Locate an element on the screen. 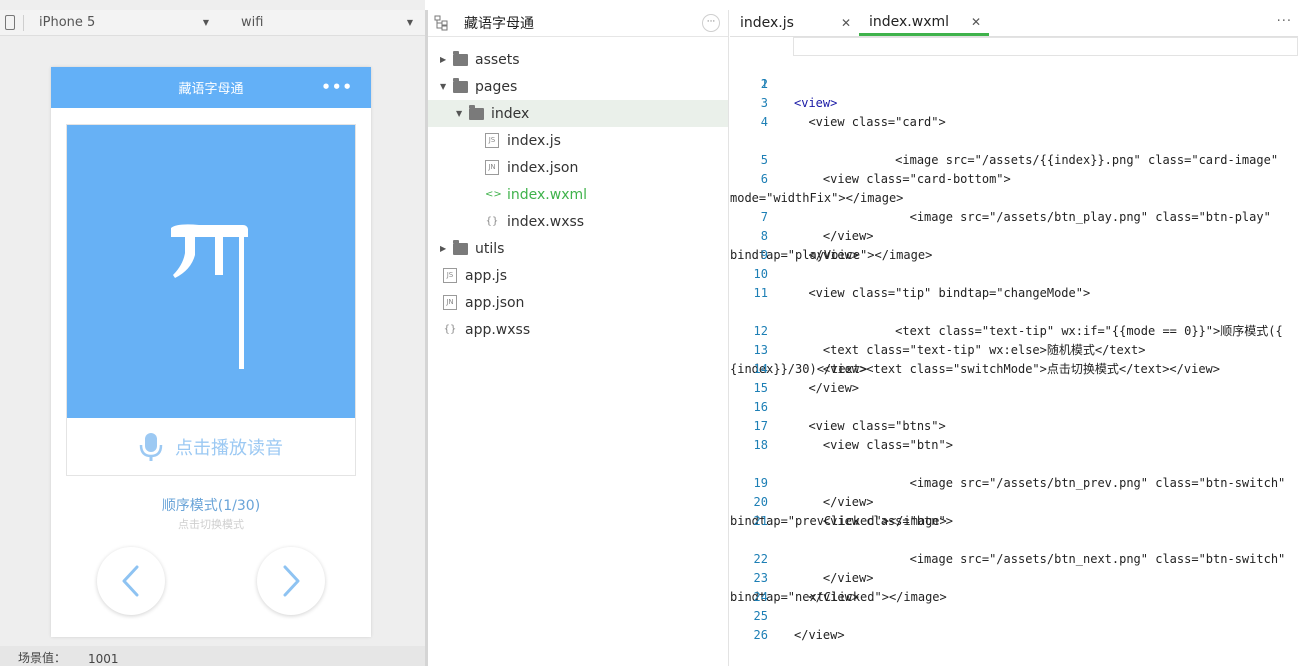  tab-label: index.js is located at coordinates (767, 23).